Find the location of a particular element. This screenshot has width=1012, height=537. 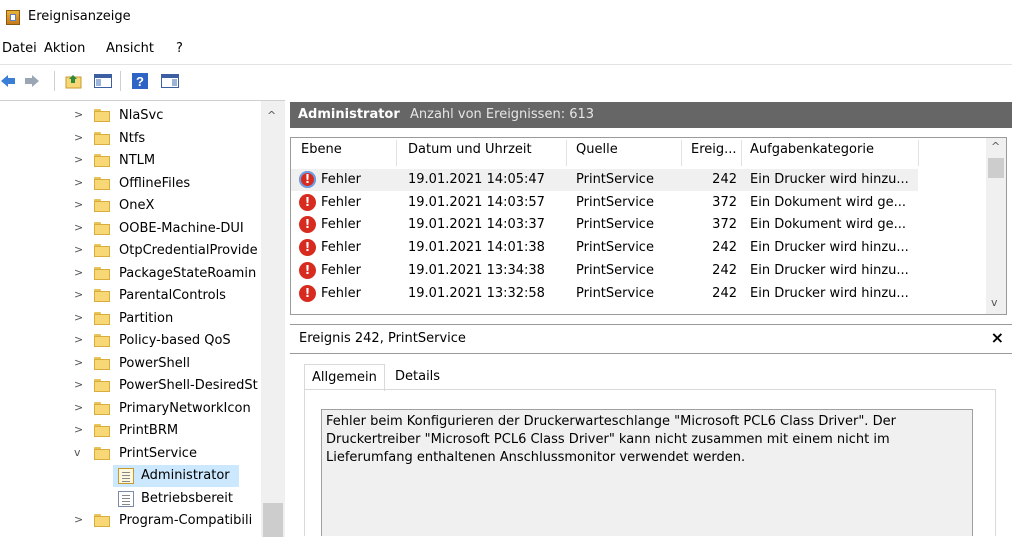

tree-item: Betriebsbereit is located at coordinates (131, 499).